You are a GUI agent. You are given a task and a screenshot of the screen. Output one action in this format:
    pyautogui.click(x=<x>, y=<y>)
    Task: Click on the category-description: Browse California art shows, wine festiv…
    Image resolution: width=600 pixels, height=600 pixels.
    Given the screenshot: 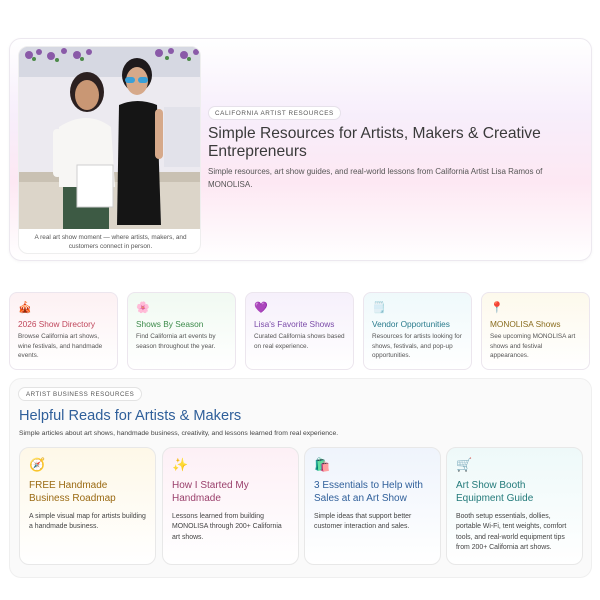 What is the action you would take?
    pyautogui.click(x=60, y=346)
    